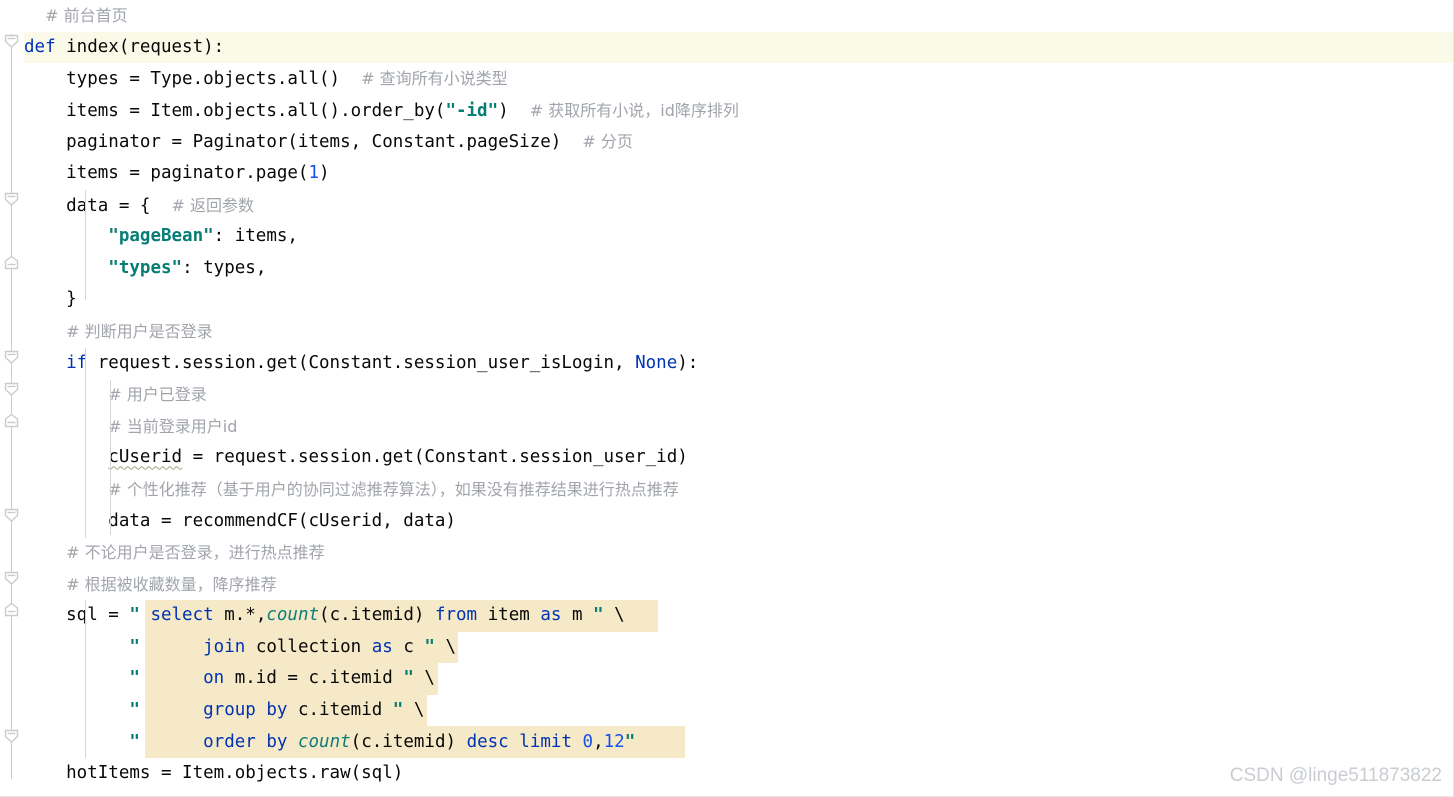 This screenshot has width=1454, height=797. What do you see at coordinates (688, 362) in the screenshot?
I see `code-token: ):` at bounding box center [688, 362].